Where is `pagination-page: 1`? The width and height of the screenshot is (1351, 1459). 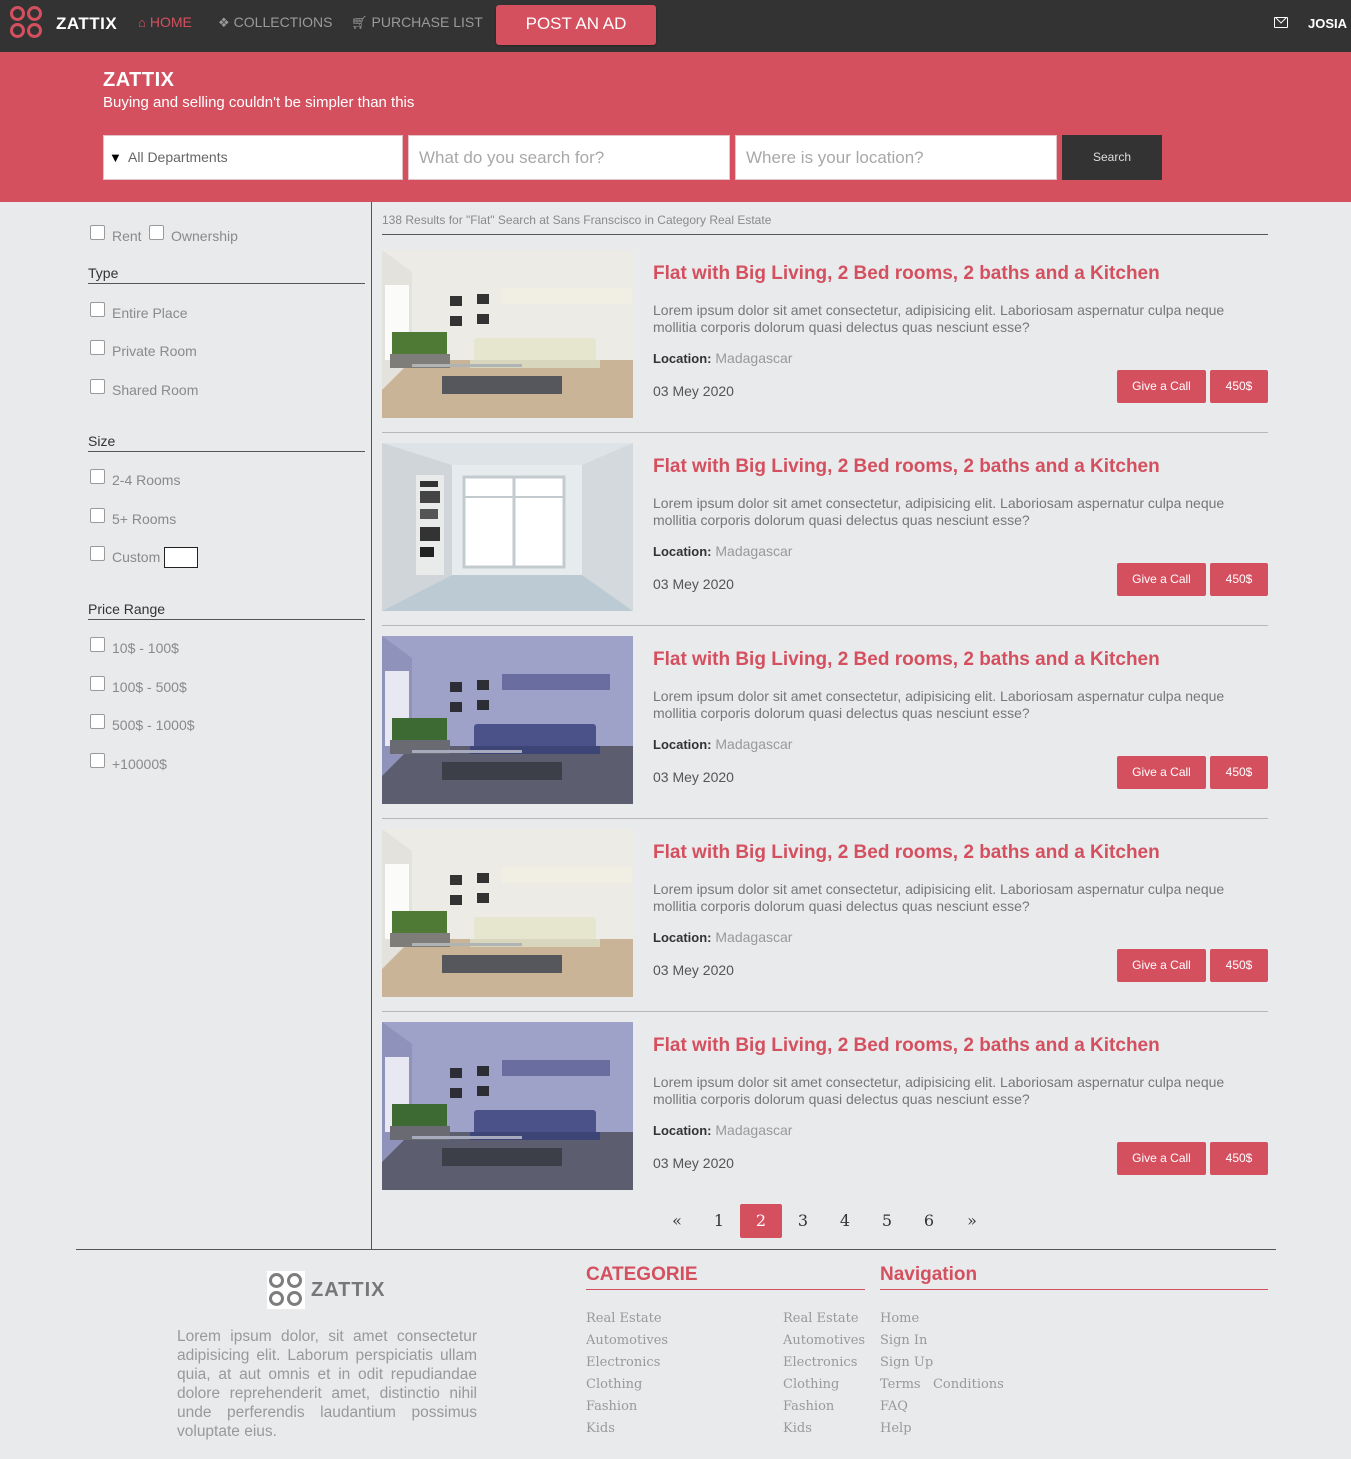
pagination-page: 1 is located at coordinates (719, 1221).